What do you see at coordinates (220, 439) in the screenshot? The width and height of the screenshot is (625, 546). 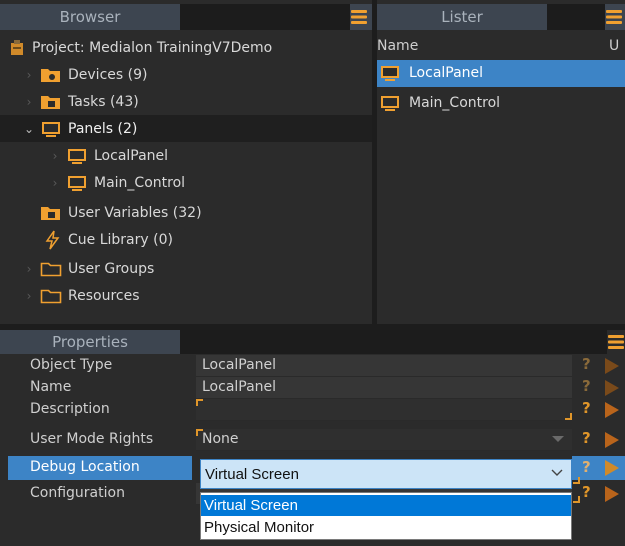 I see `prop-value: None` at bounding box center [220, 439].